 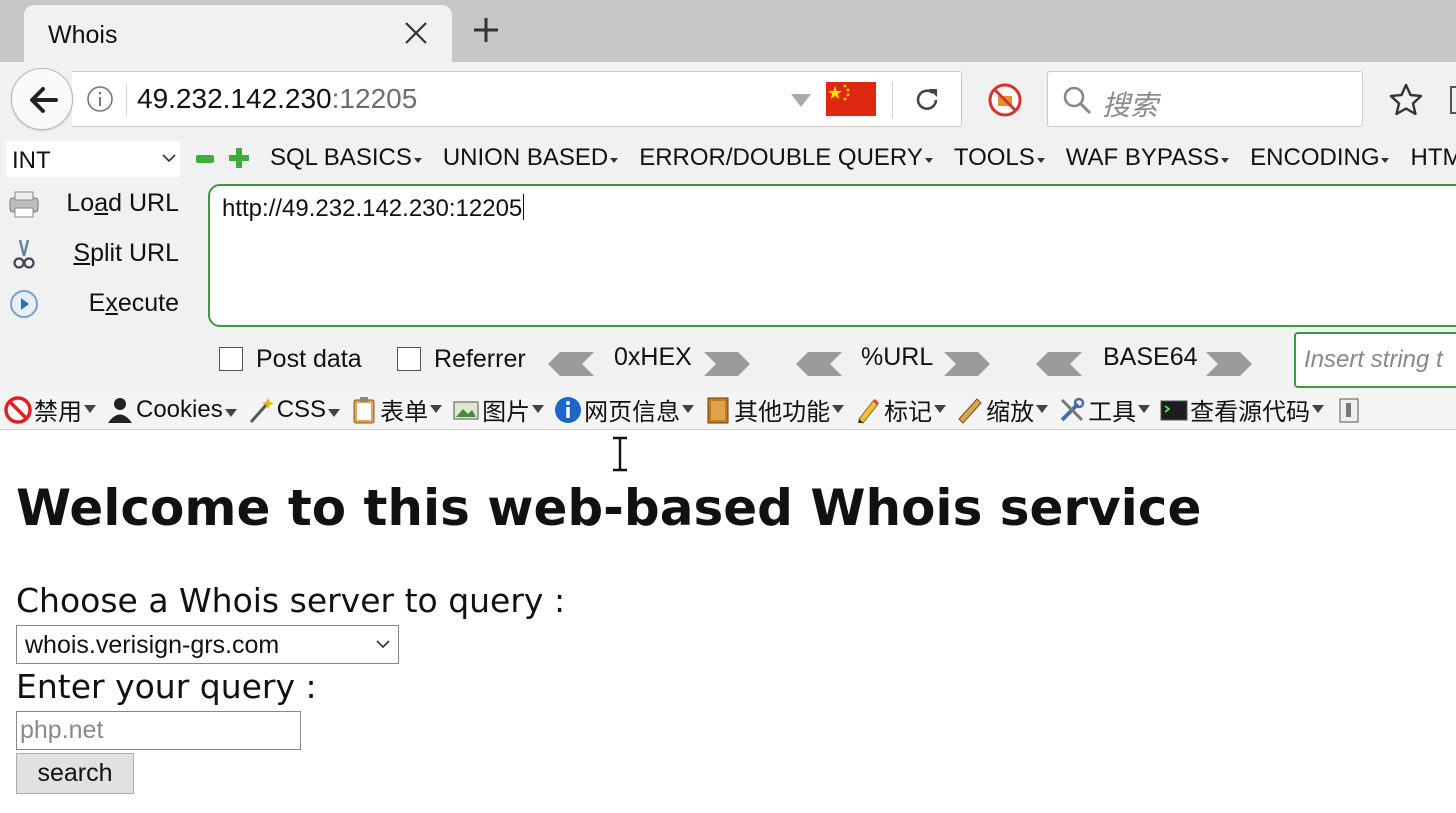 I want to click on menu-resize: 缩放, so click(x=1002, y=409).